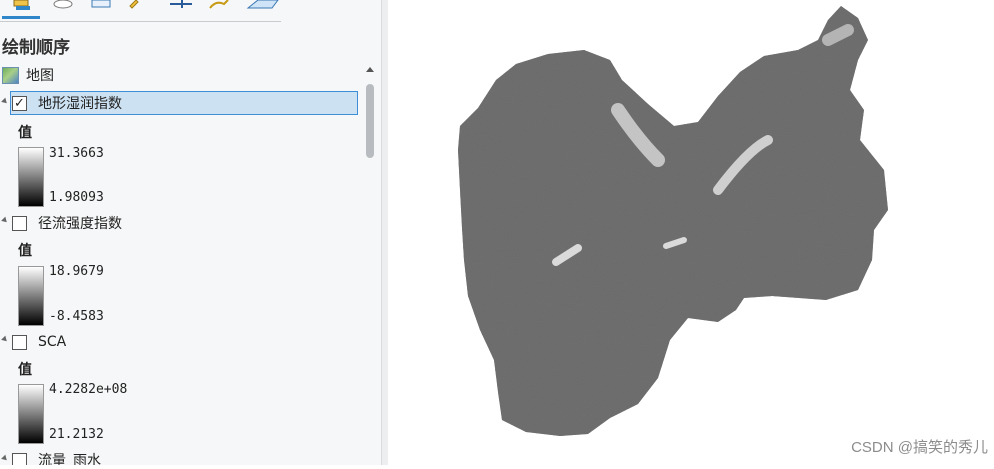 The height and width of the screenshot is (469, 994). Describe the element at coordinates (76, 271) in the screenshot. I see `ramp-max-label: 18.9679` at that location.